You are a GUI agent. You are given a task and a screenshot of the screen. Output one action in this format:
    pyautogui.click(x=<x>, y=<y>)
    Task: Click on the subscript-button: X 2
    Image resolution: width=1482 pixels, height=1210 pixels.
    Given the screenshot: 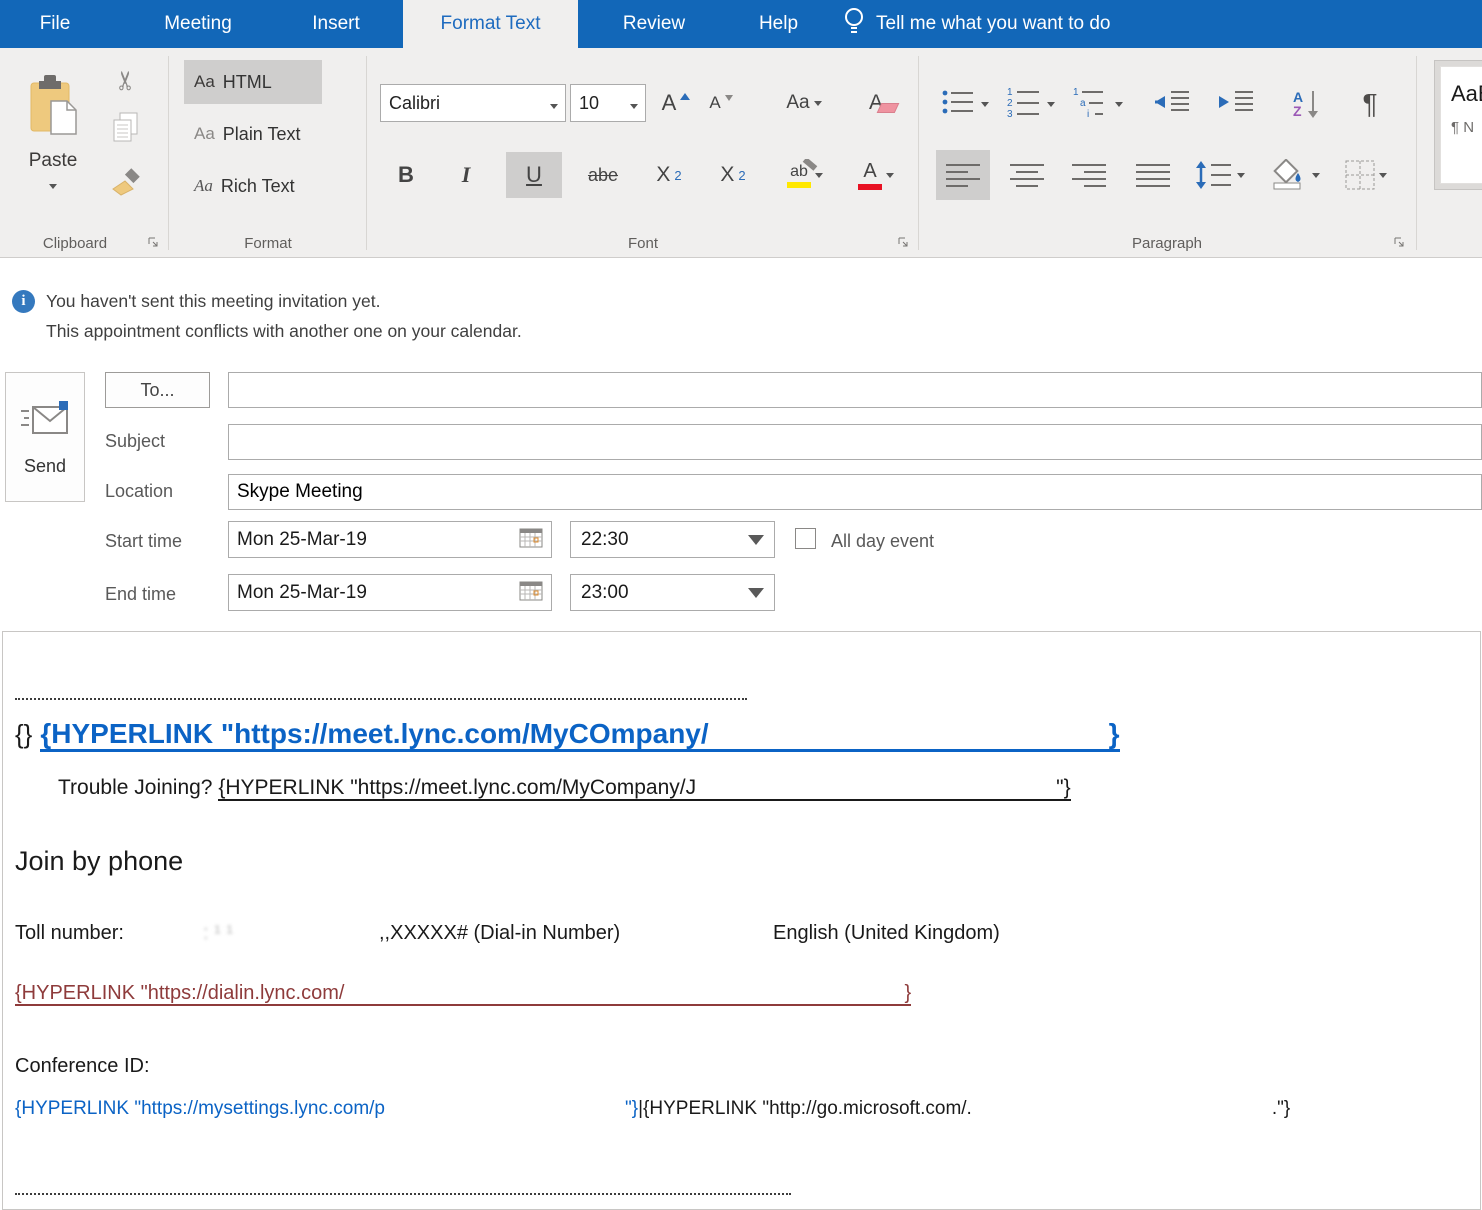 What is the action you would take?
    pyautogui.click(x=669, y=175)
    